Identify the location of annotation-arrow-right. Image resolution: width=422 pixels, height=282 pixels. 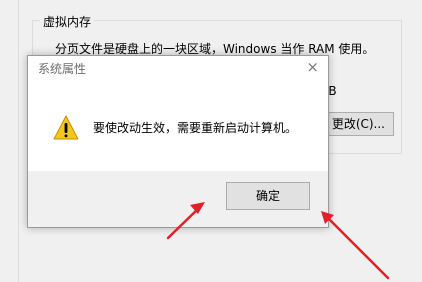
(355, 245).